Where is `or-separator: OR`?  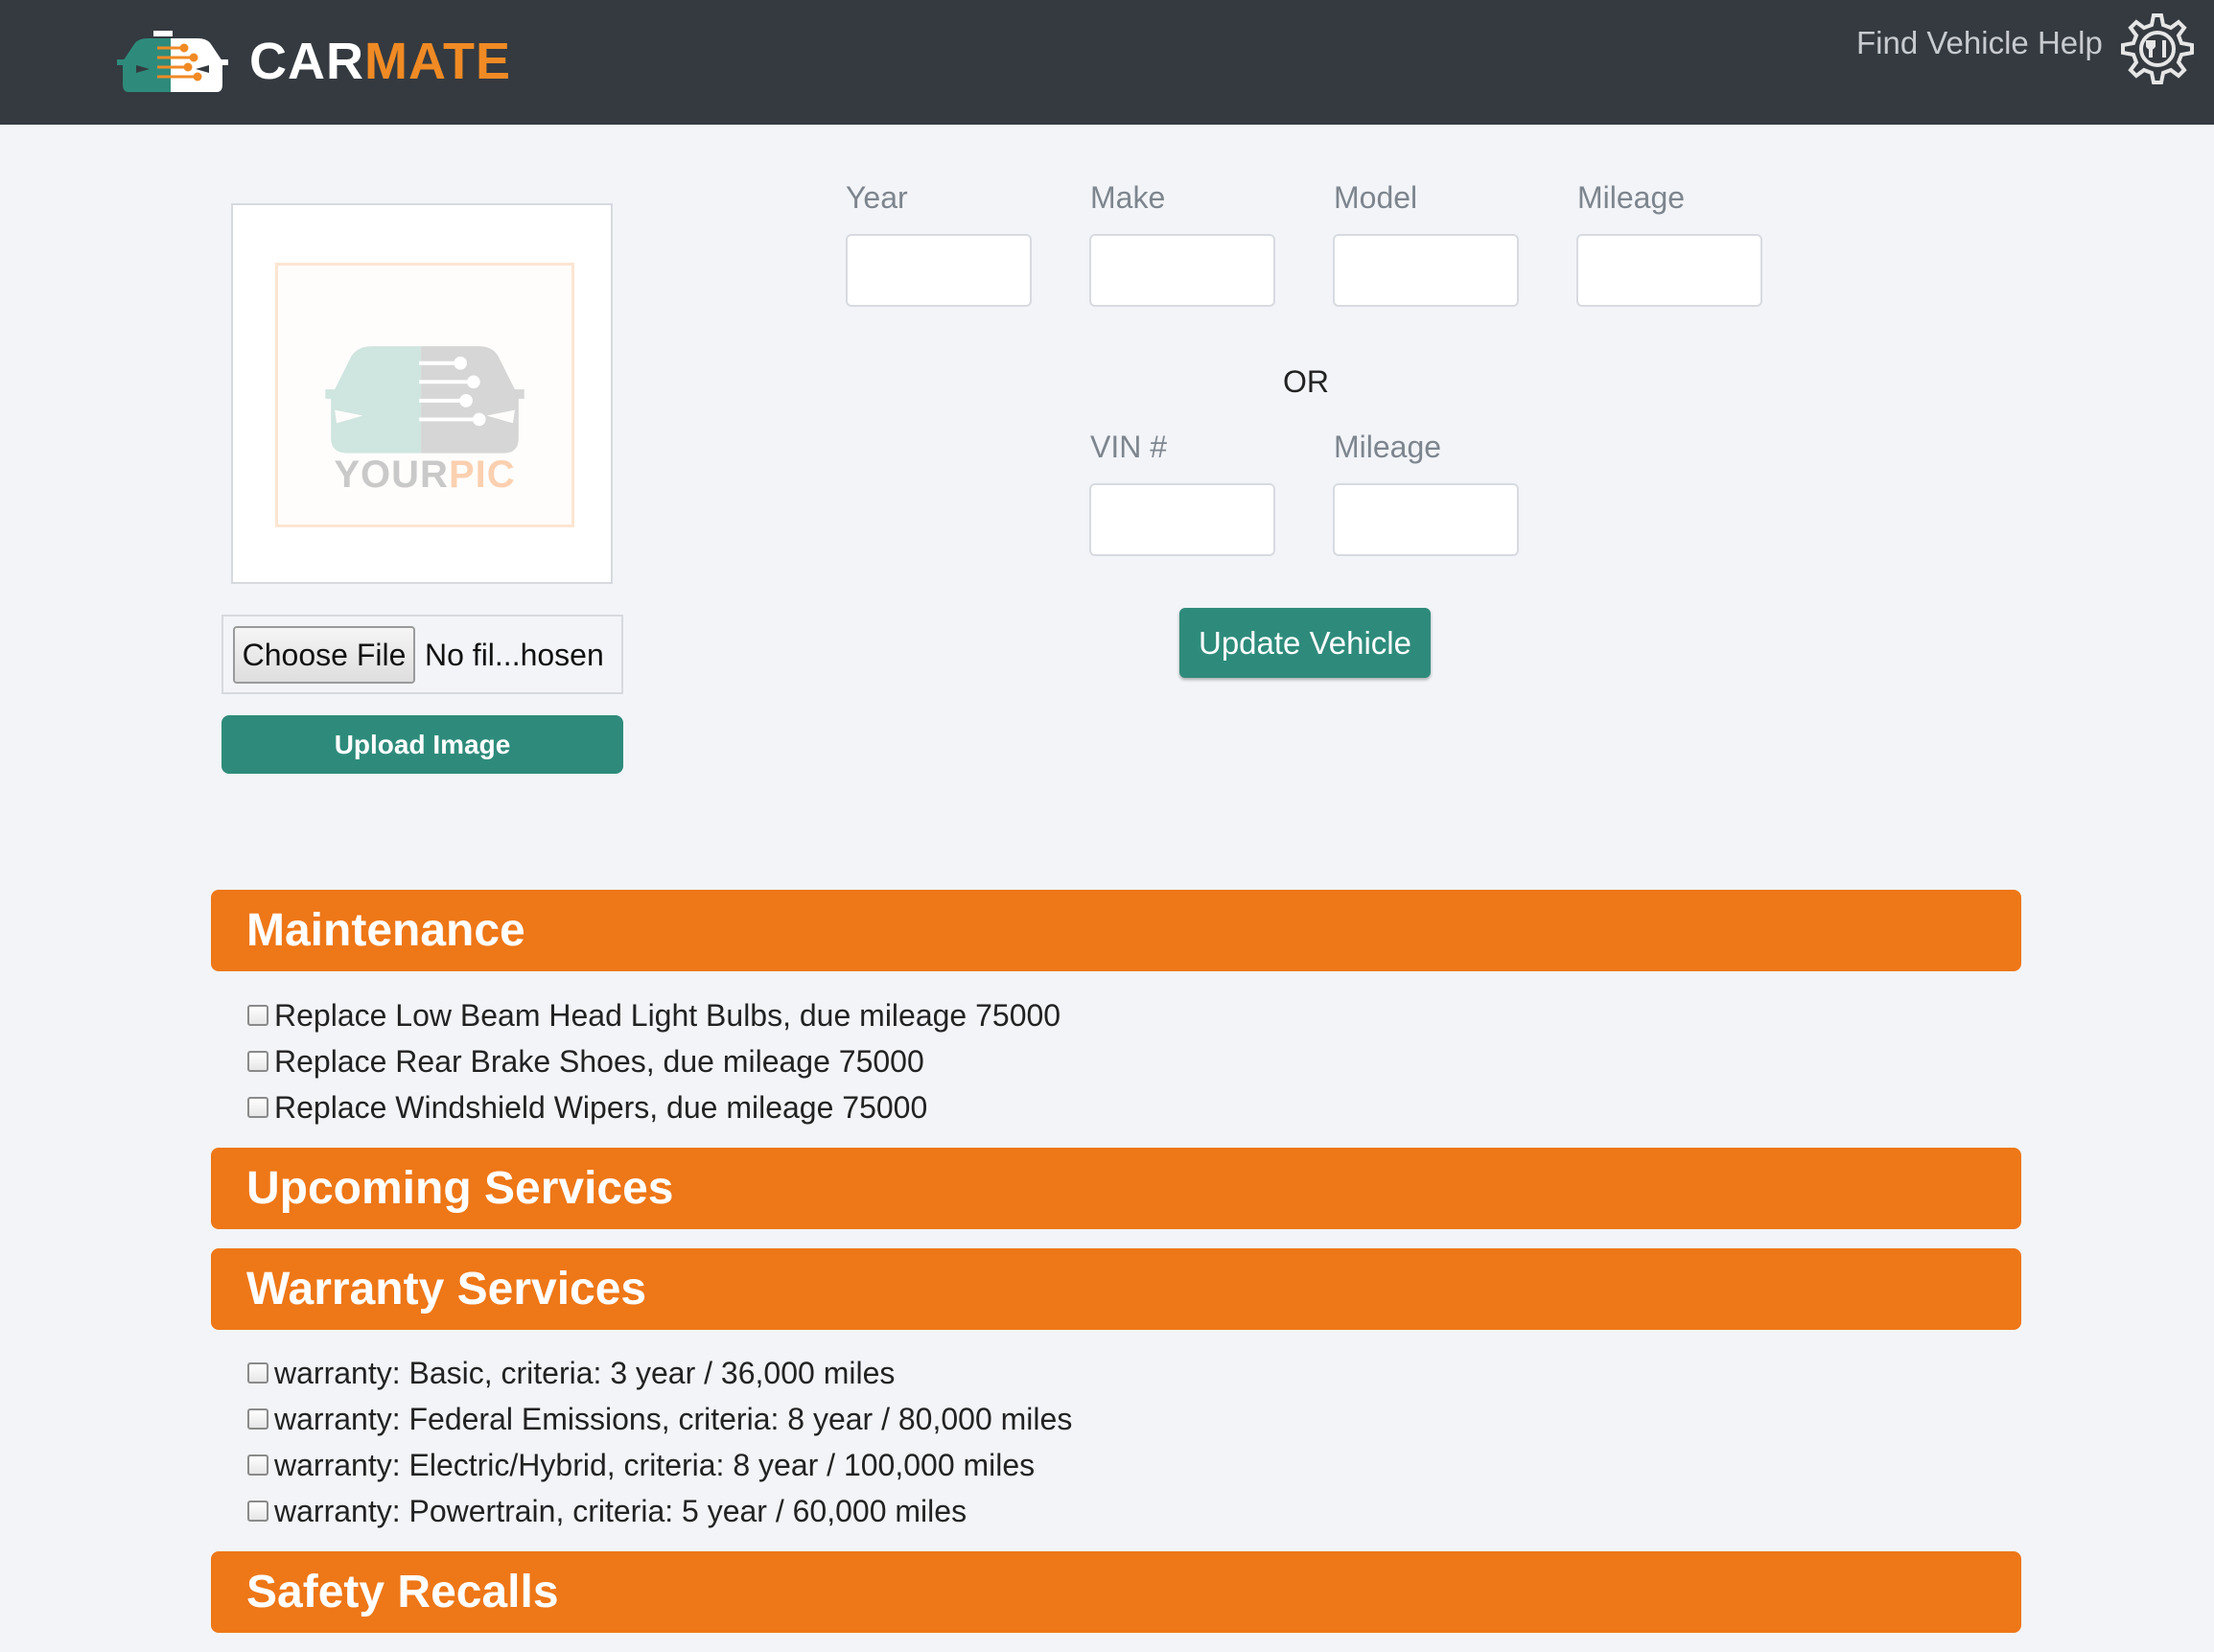 or-separator: OR is located at coordinates (1306, 381).